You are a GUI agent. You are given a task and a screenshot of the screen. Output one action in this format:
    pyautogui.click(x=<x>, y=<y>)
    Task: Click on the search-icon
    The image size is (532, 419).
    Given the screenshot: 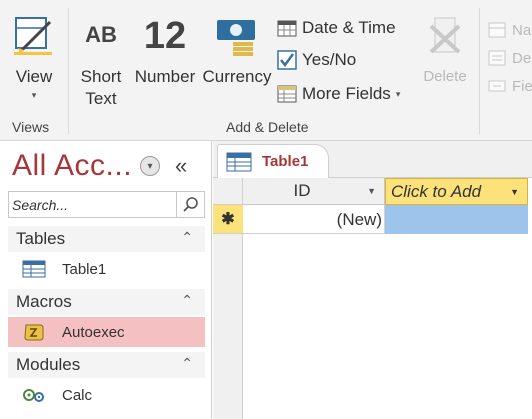 What is the action you would take?
    pyautogui.click(x=190, y=204)
    